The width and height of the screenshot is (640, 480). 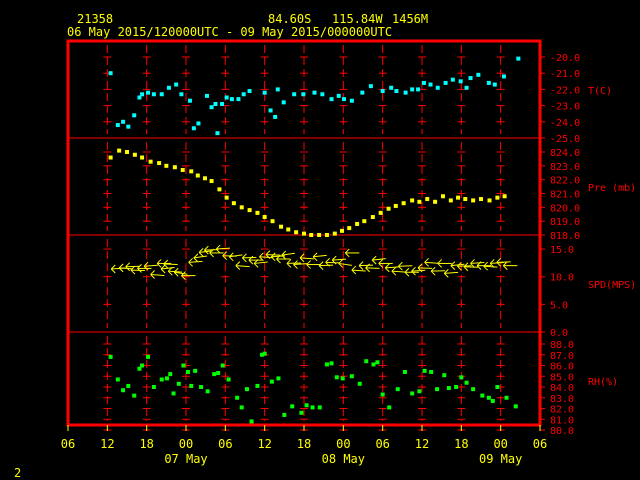 I want to click on panel-ylabel: Pre (mb), so click(x=612, y=188).